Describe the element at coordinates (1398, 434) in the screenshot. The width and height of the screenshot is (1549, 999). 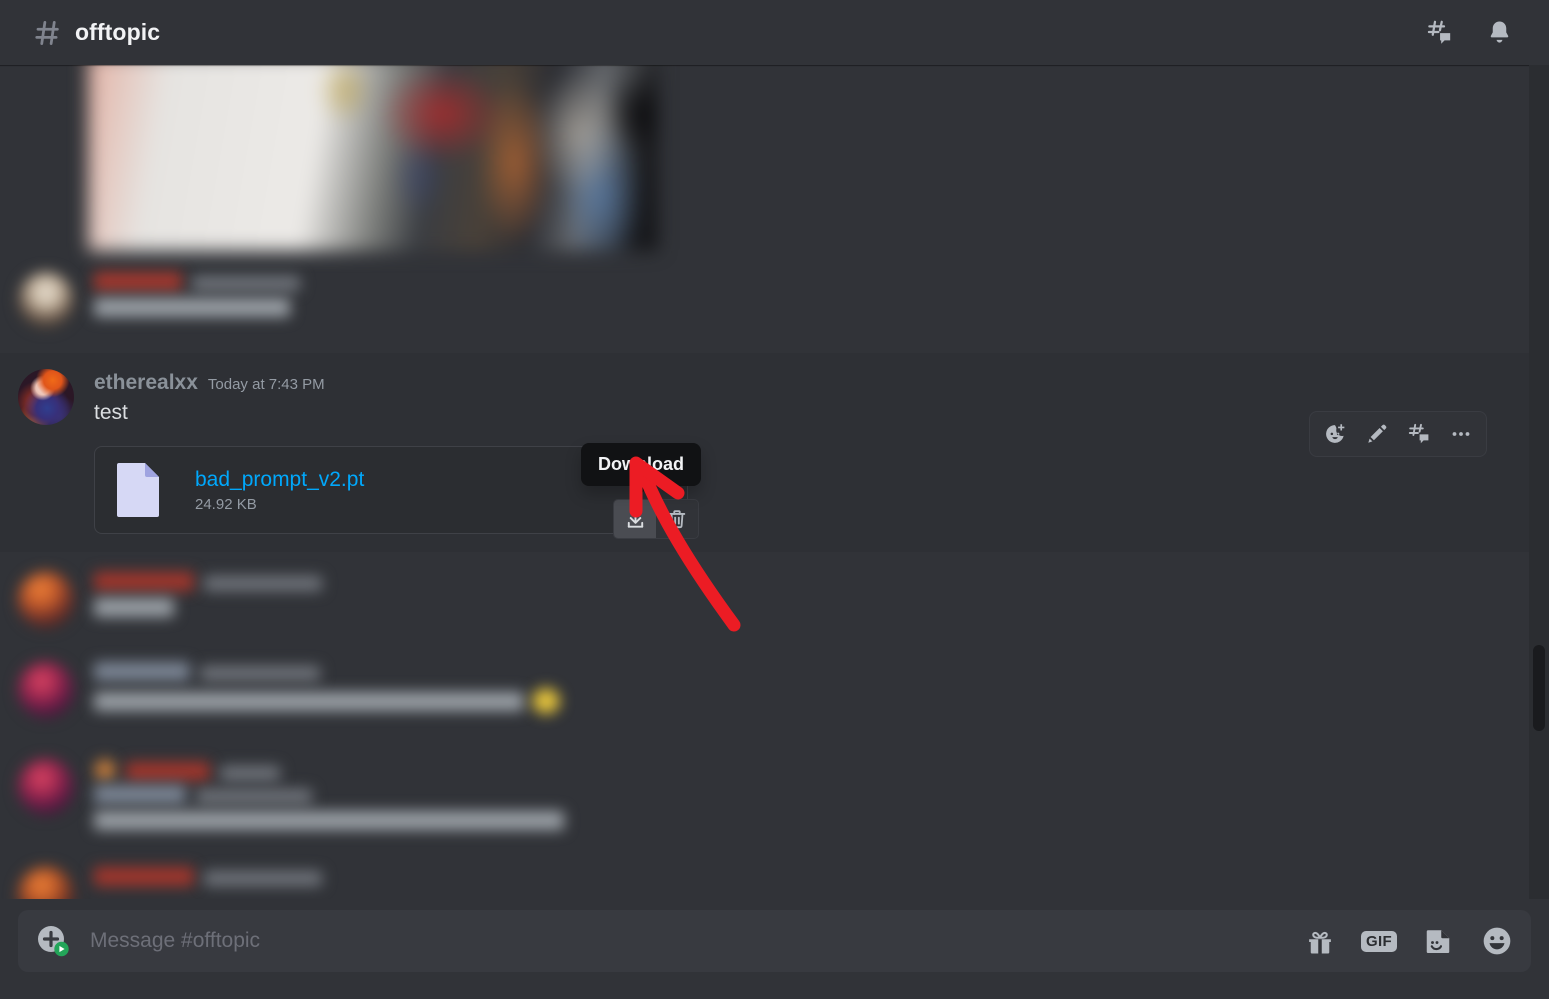
I see `message-hover-toolbar` at that location.